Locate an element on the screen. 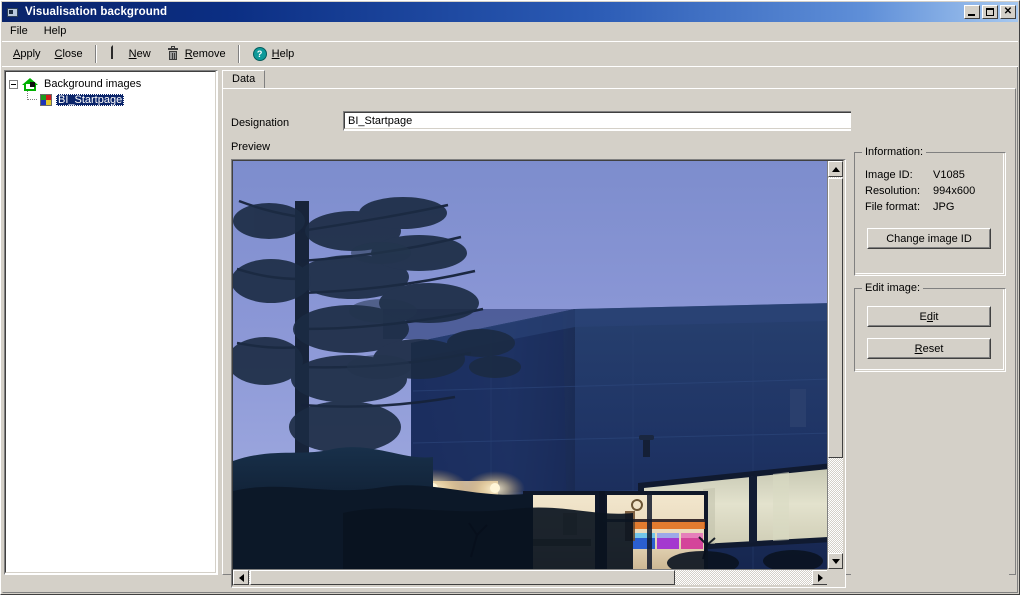 This screenshot has height=595, width=1020. minimize-button is located at coordinates (972, 12).